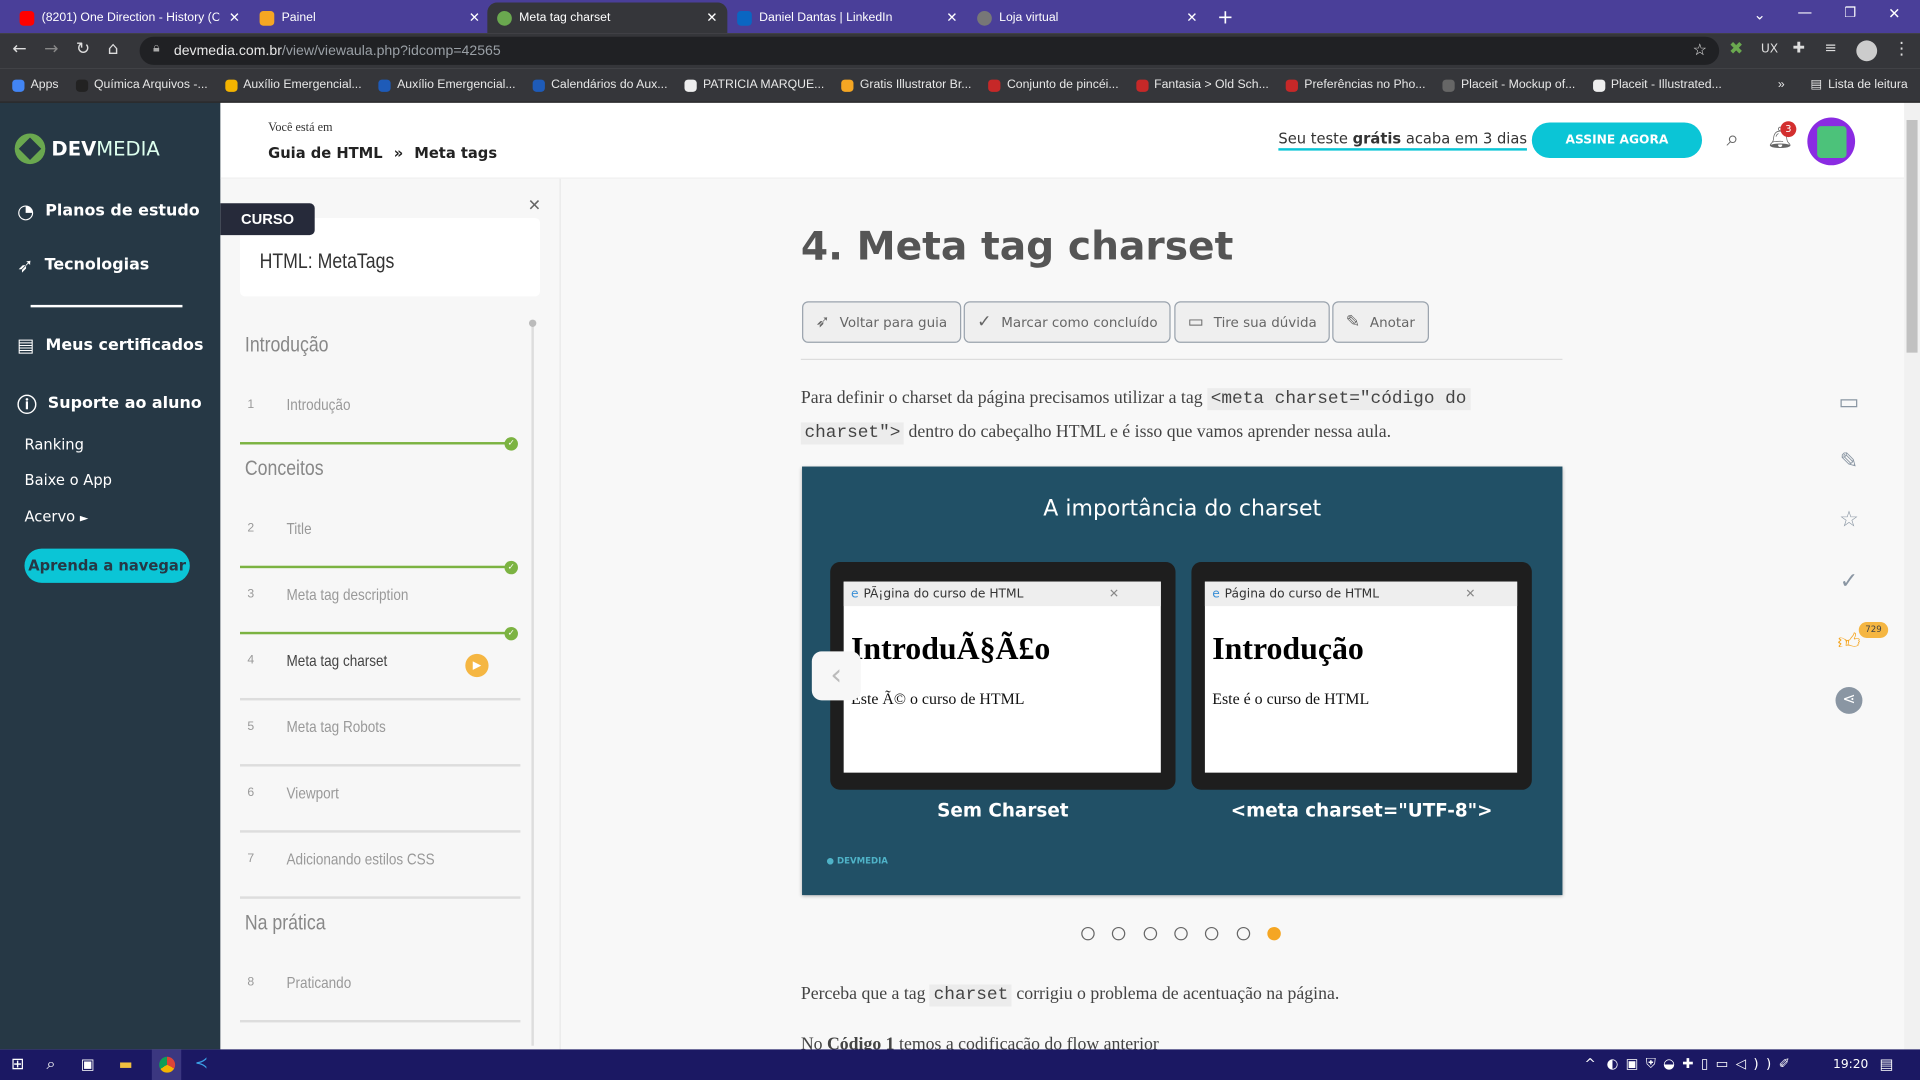 The width and height of the screenshot is (1920, 1080). Describe the element at coordinates (1759, 14) in the screenshot. I see `tab-search-icon: ⌄` at that location.